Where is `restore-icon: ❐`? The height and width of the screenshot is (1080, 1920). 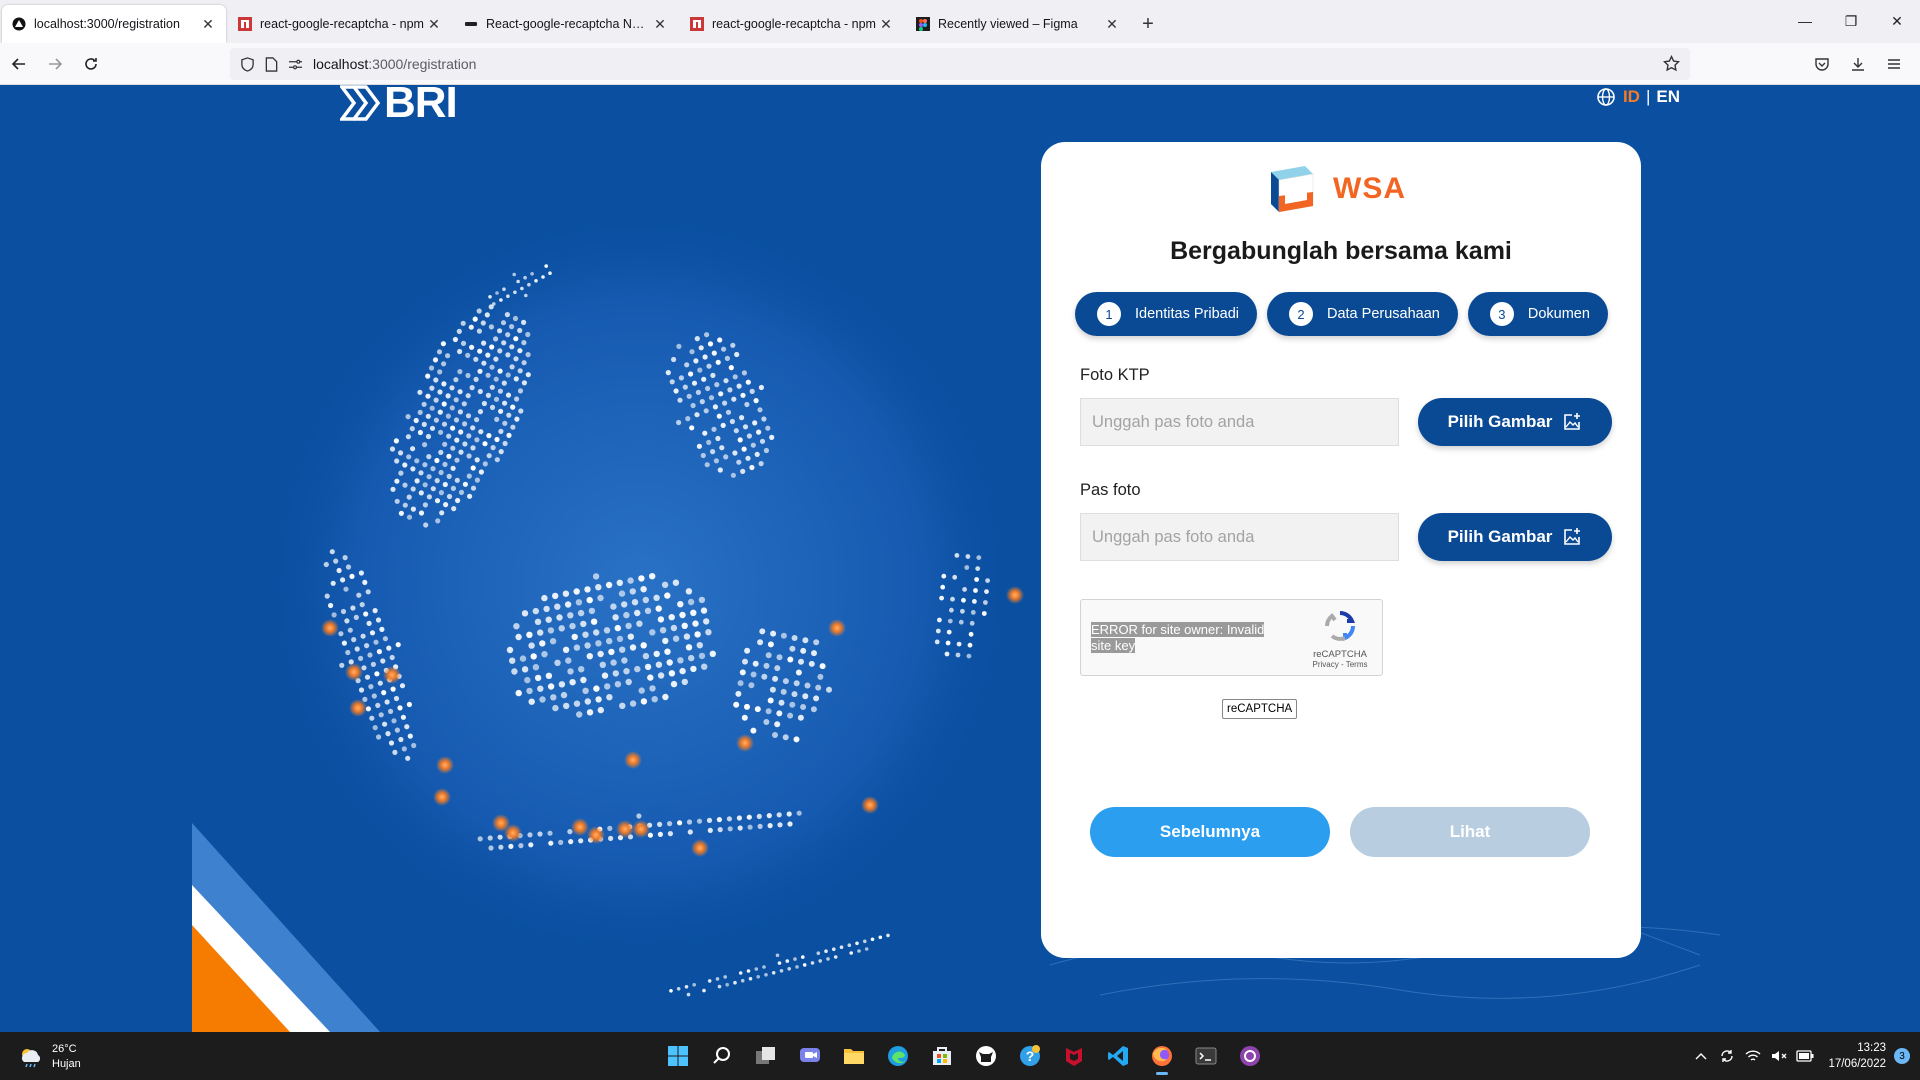 restore-icon: ❐ is located at coordinates (1851, 21).